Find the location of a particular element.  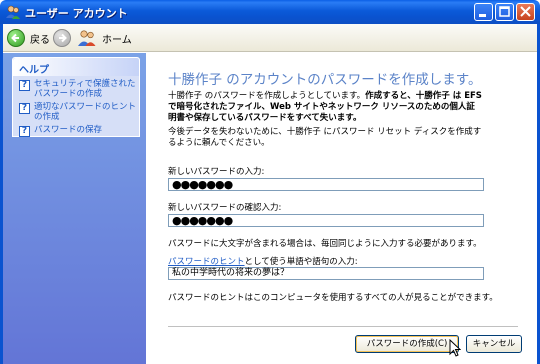

help-link-save-password: ? パスワードの保存 is located at coordinates (79, 131).